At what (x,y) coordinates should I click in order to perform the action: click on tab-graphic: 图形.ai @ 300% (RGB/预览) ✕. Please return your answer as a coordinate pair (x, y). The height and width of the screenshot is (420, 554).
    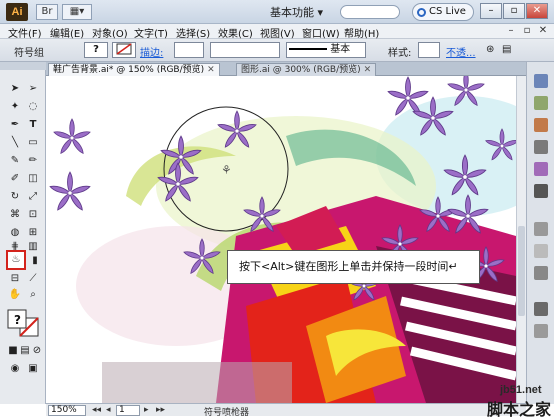
    Looking at the image, I should click on (306, 69).